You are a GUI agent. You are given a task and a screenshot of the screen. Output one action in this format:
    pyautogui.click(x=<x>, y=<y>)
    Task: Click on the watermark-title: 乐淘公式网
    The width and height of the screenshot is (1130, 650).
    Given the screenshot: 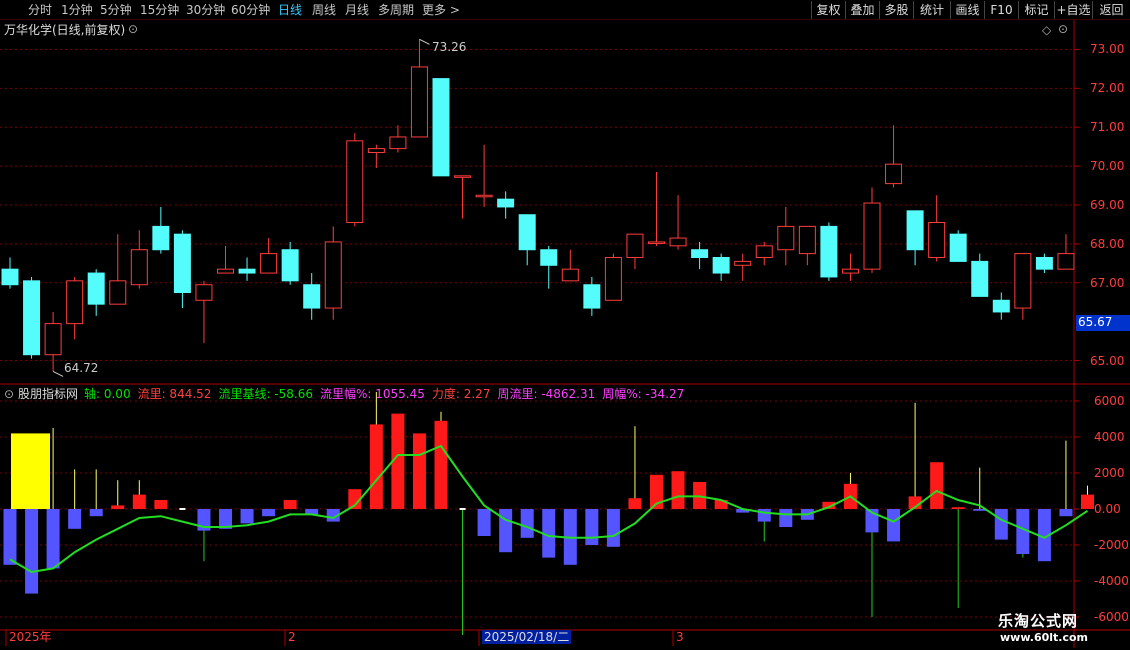 What is the action you would take?
    pyautogui.click(x=1038, y=621)
    